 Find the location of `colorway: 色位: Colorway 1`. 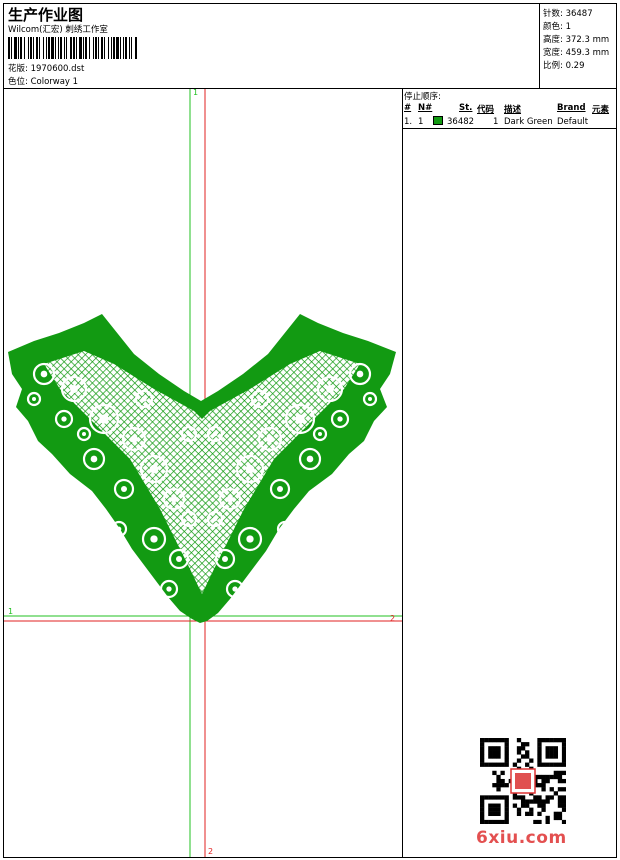

colorway: 色位: Colorway 1 is located at coordinates (43, 82).